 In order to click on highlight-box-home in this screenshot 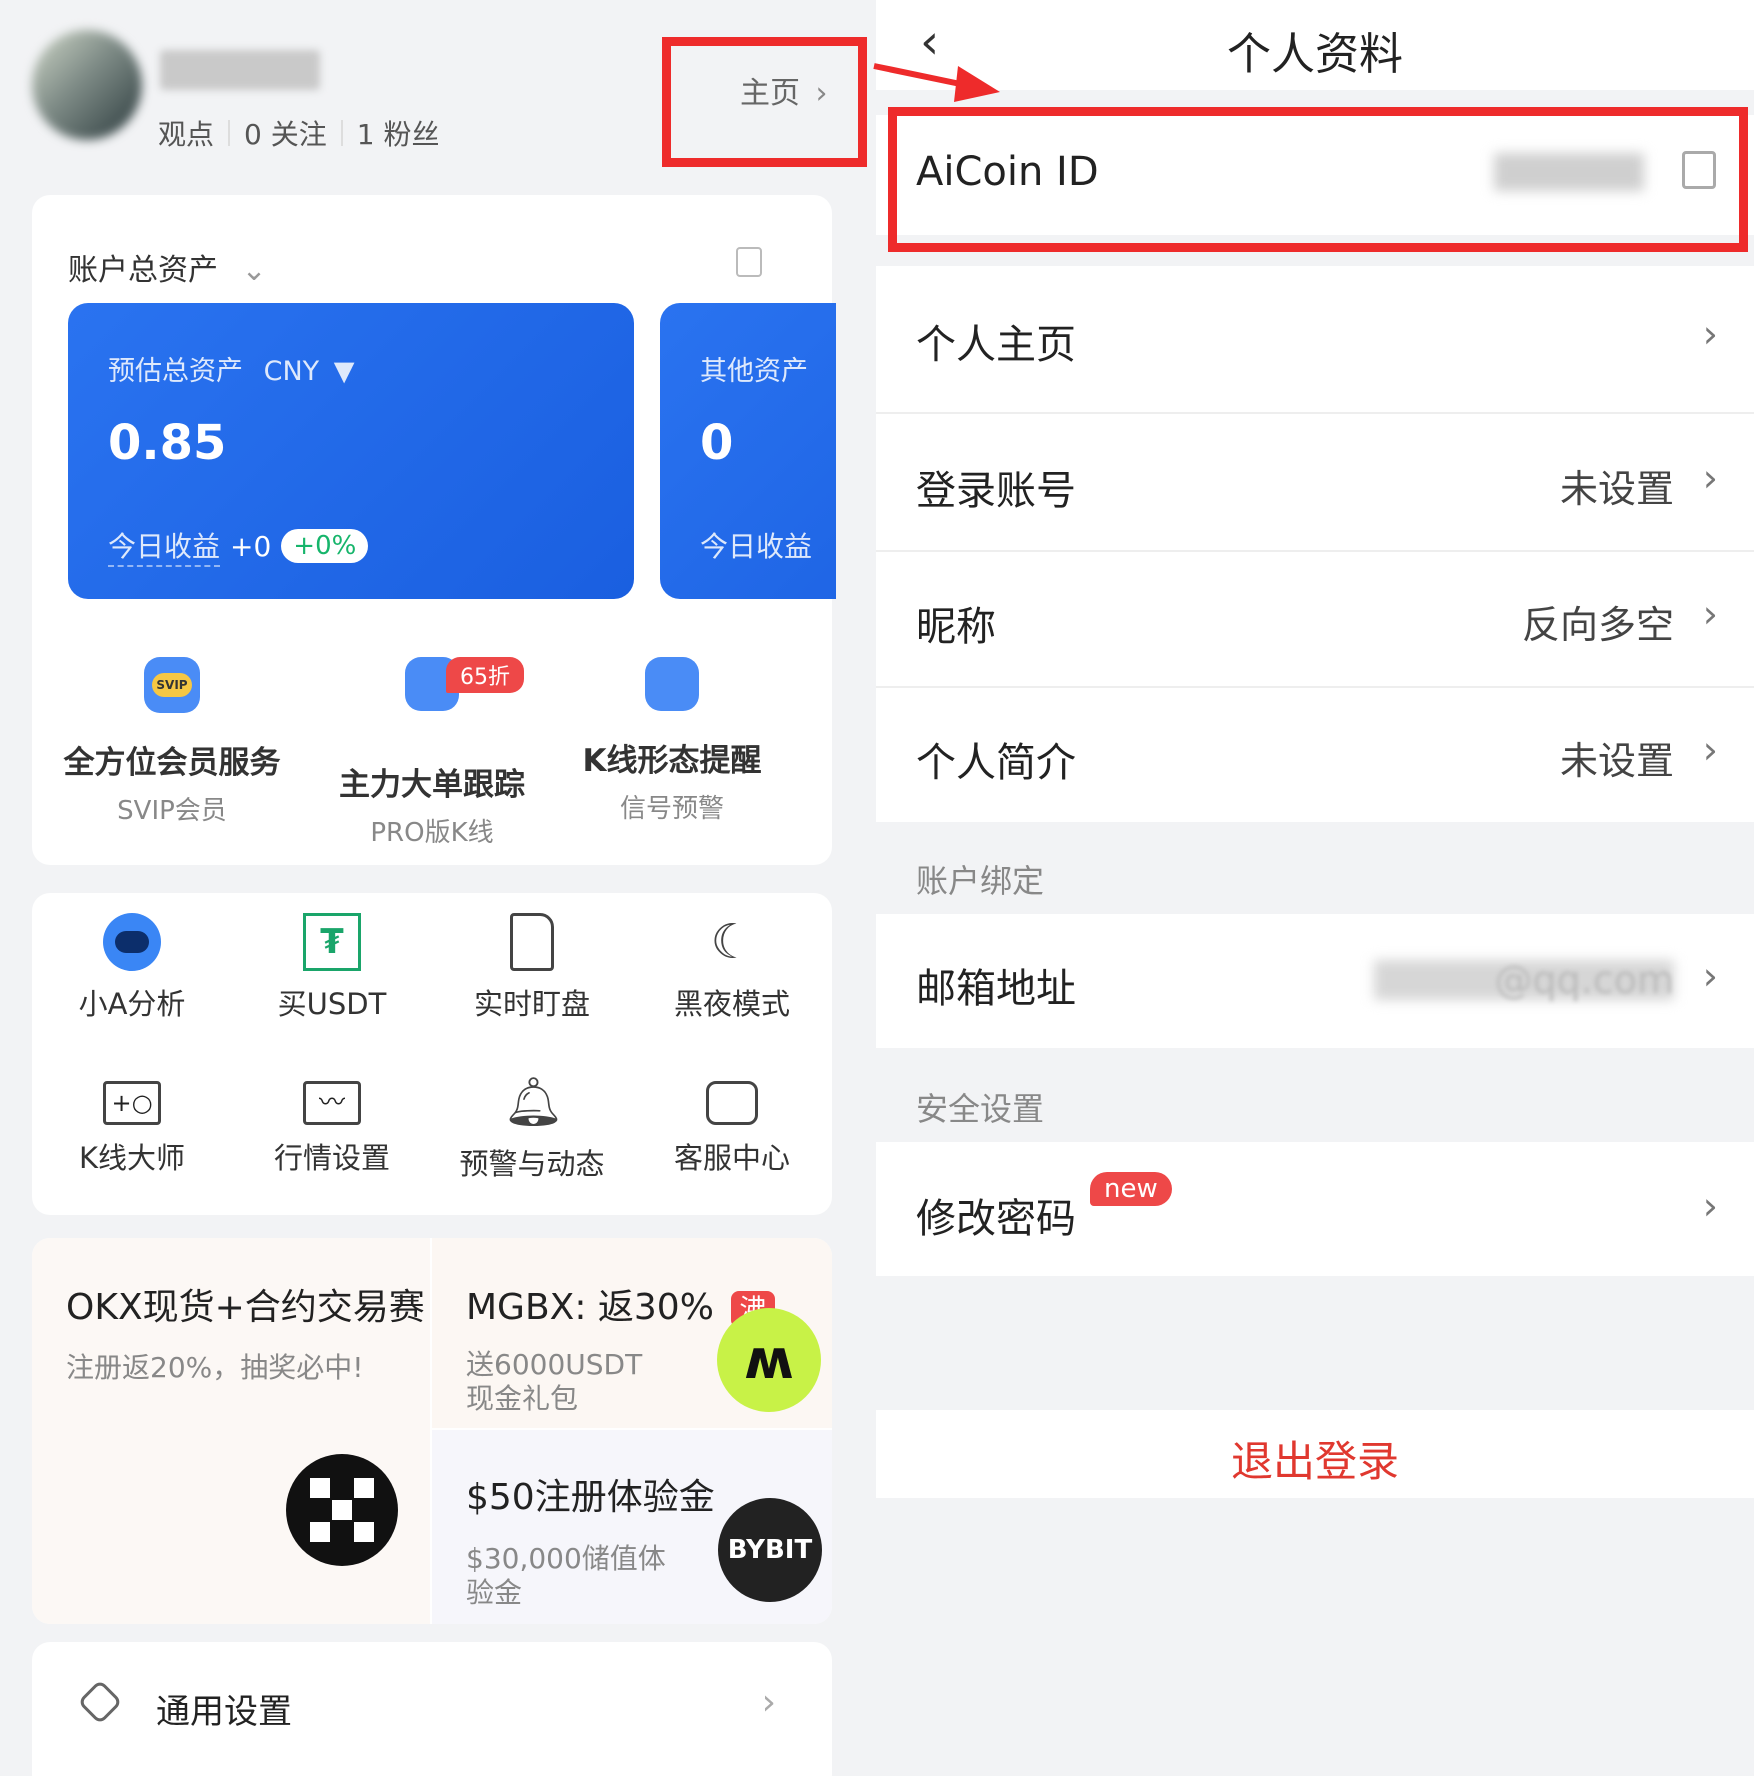, I will do `click(764, 102)`.